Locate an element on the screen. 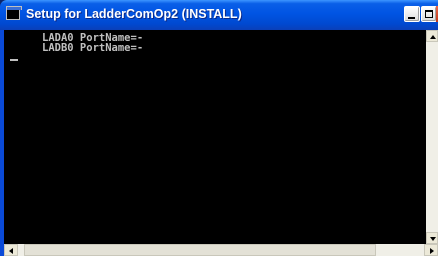 The image size is (438, 256). arrow-right-icon is located at coordinates (432, 251).